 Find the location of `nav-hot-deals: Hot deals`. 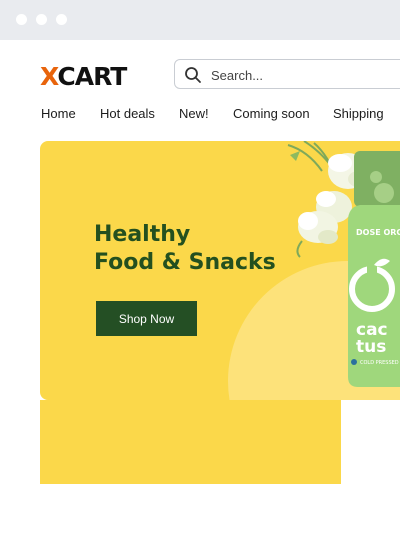

nav-hot-deals: Hot deals is located at coordinates (127, 113).